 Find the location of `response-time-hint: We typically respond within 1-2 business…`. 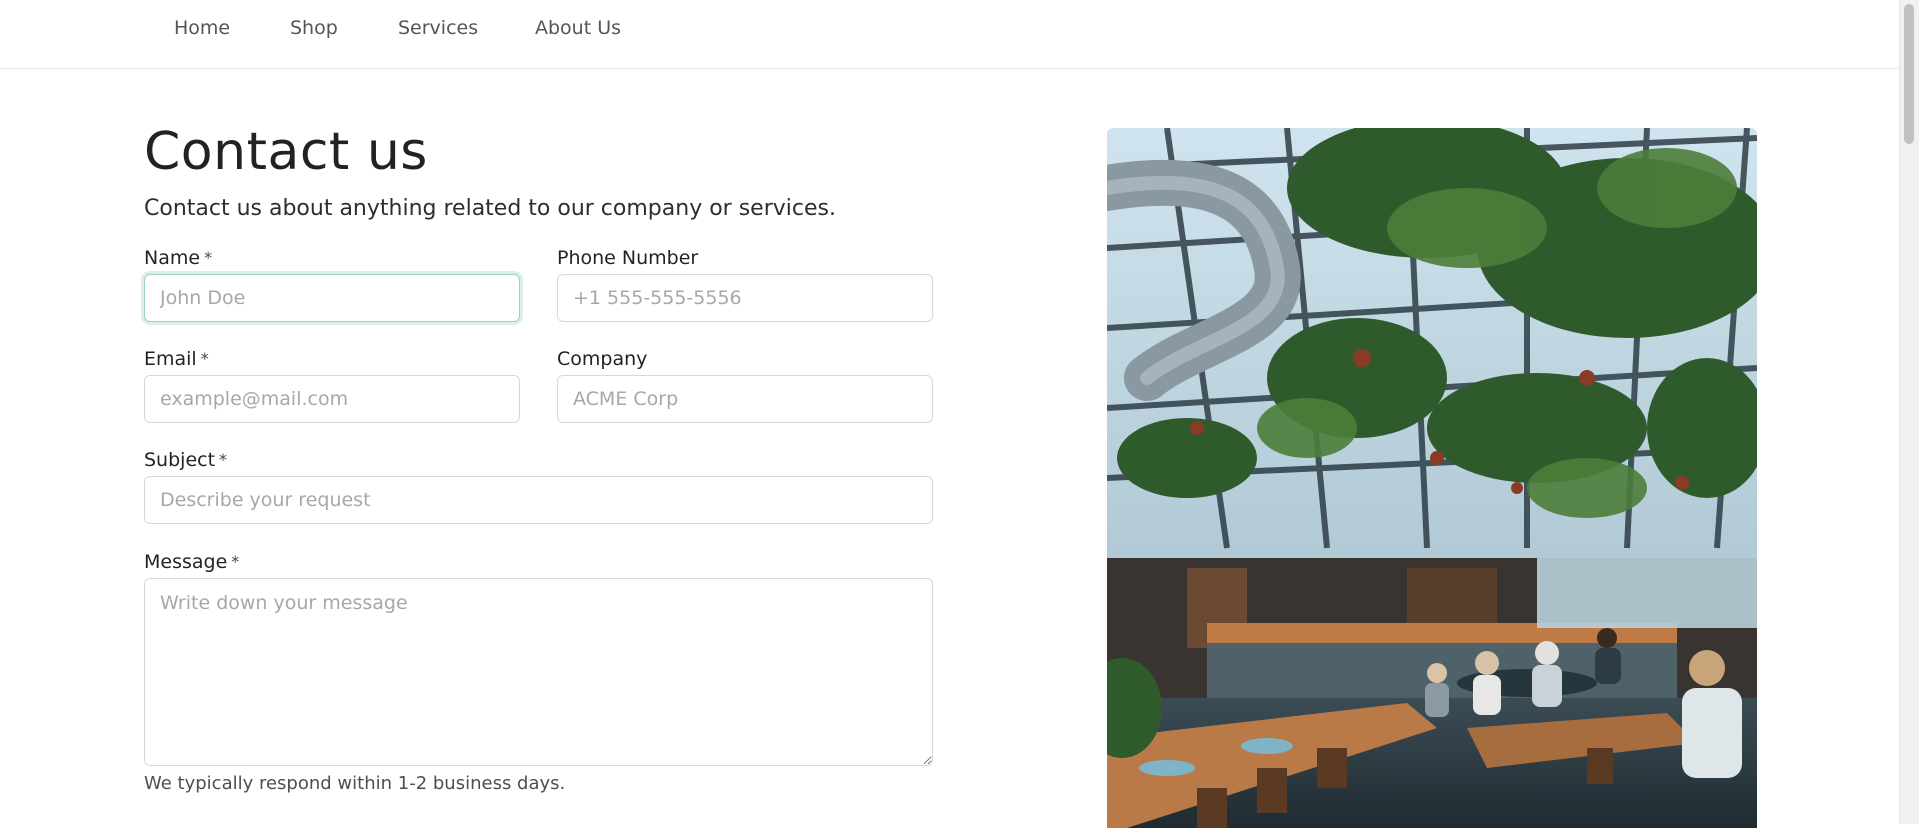

response-time-hint: We typically respond within 1-2 business… is located at coordinates (355, 783).